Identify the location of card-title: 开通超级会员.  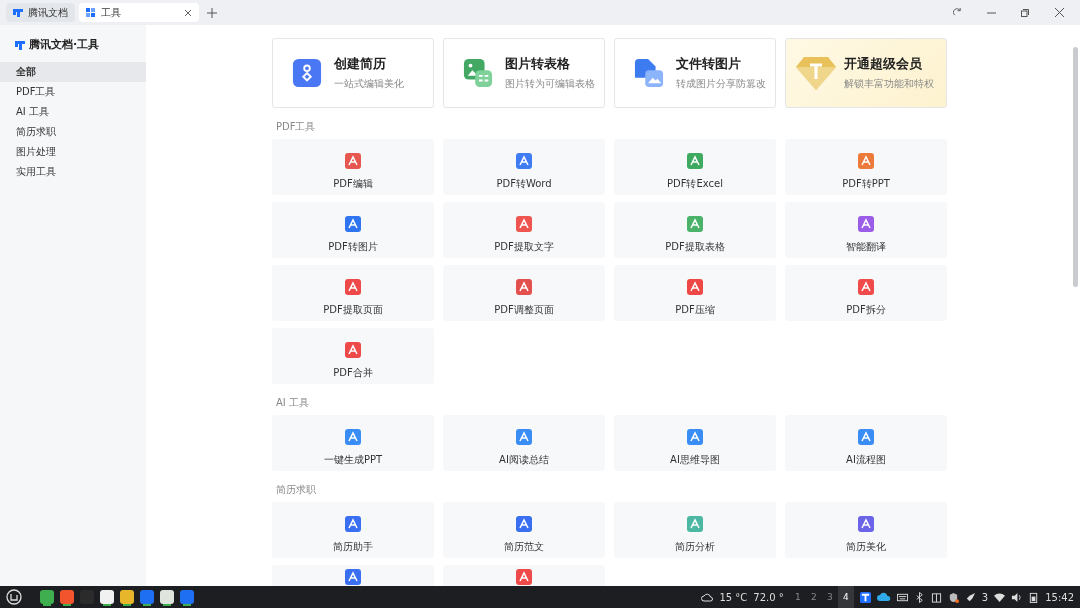
(883, 64).